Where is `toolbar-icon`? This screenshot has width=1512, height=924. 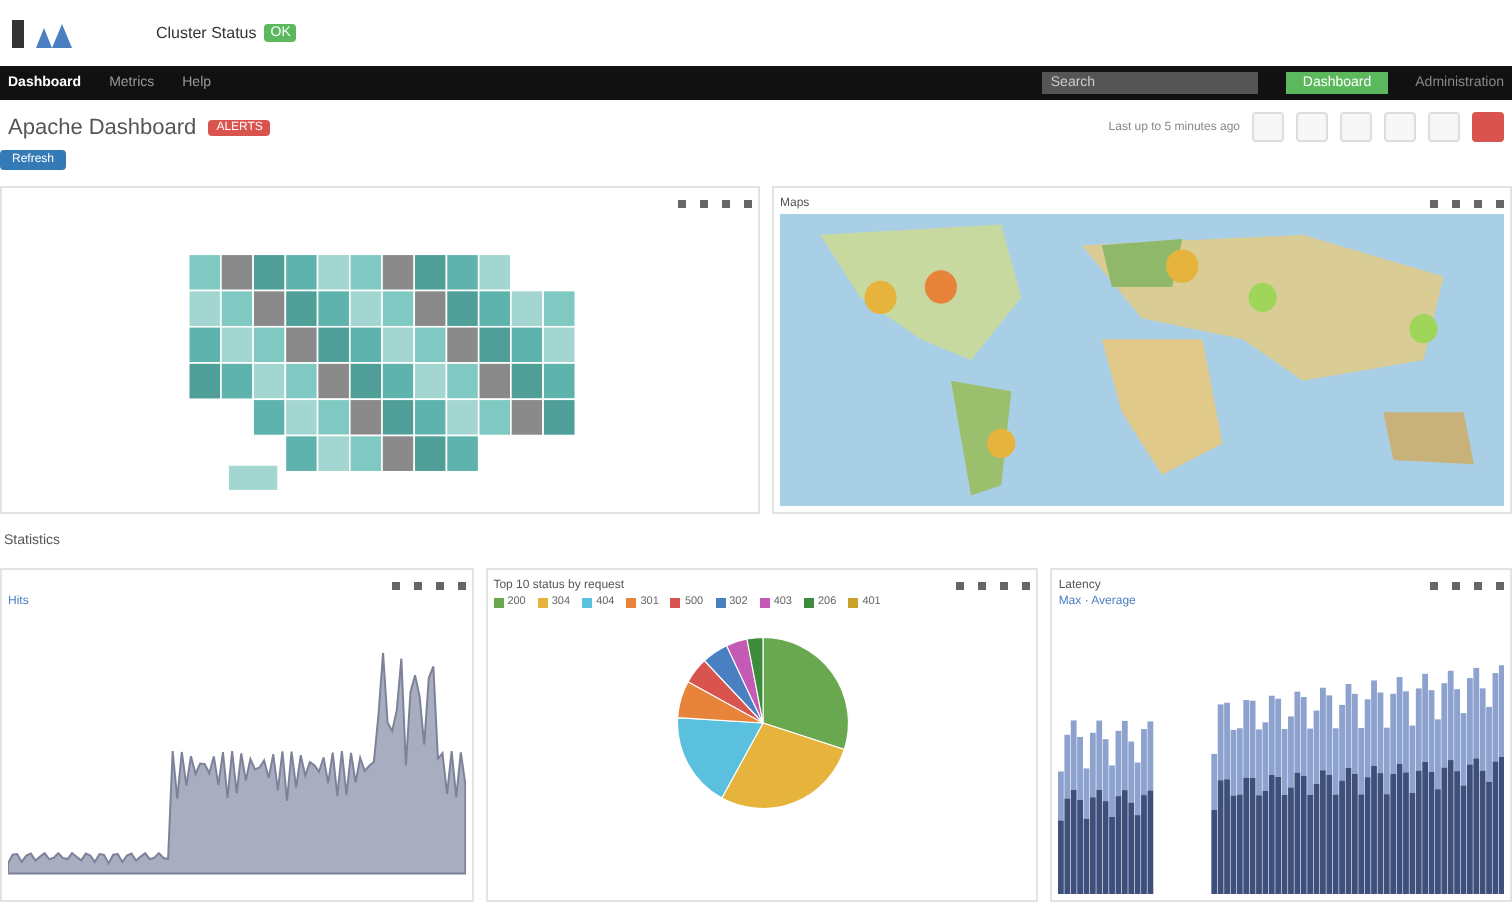 toolbar-icon is located at coordinates (1488, 127).